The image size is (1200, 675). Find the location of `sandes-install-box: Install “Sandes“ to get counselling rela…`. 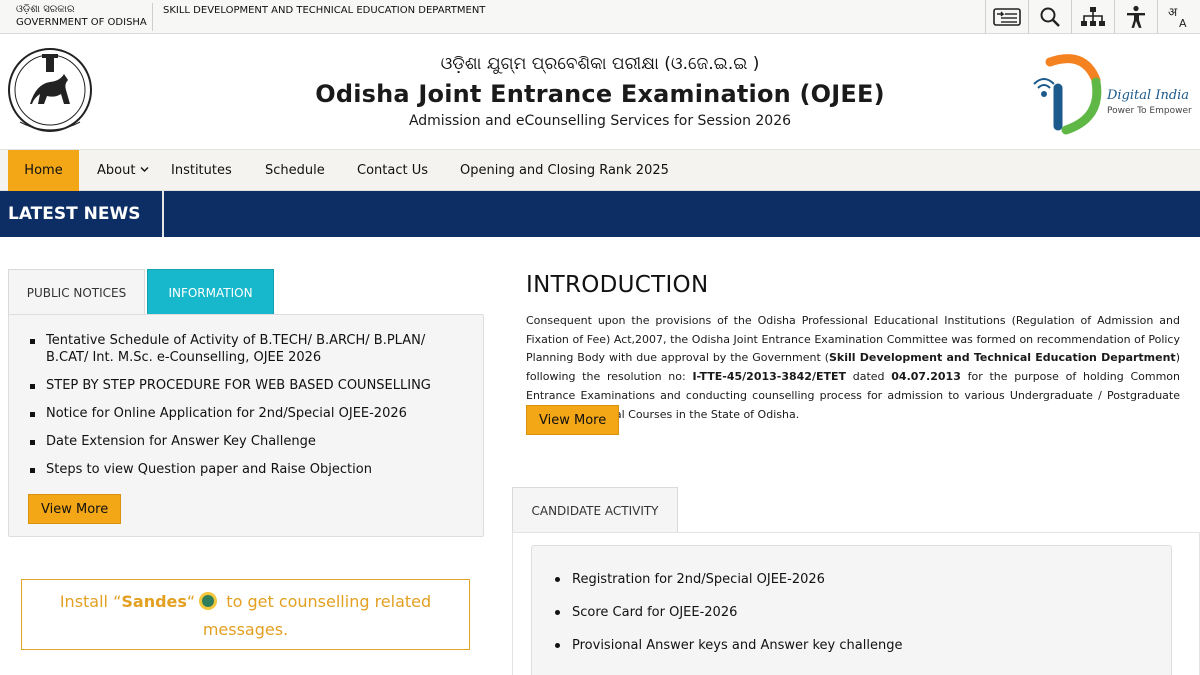

sandes-install-box: Install “Sandes“ to get counselling rela… is located at coordinates (245, 614).